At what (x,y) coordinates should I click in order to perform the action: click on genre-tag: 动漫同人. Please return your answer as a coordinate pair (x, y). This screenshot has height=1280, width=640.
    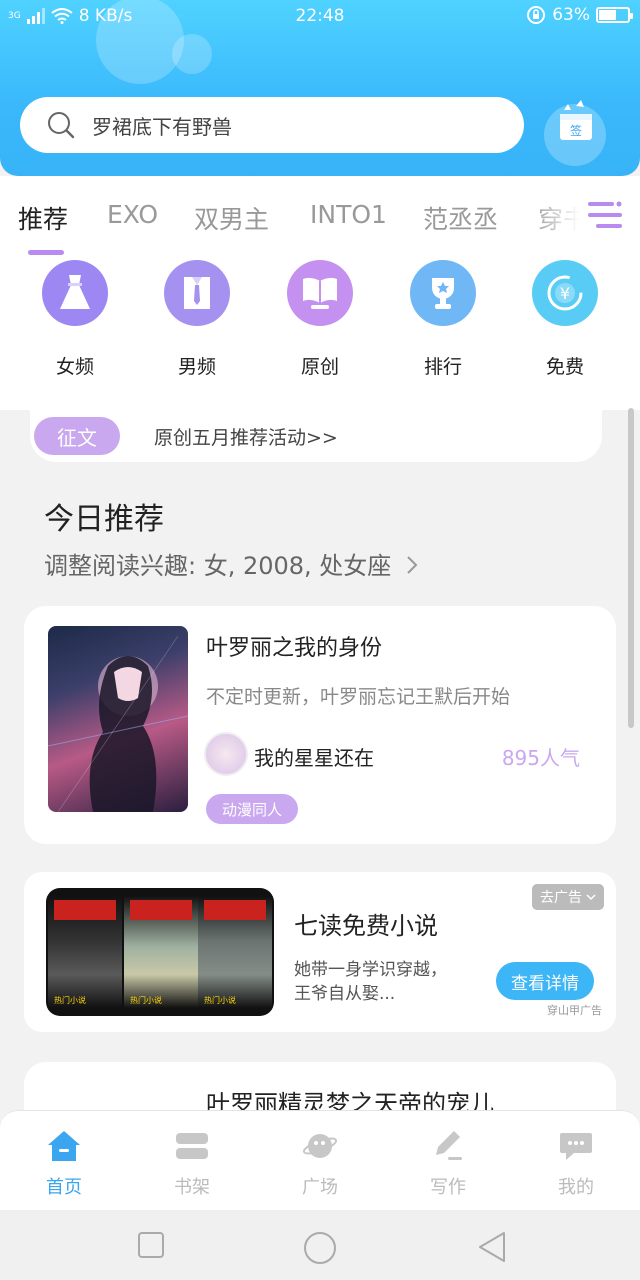
    Looking at the image, I should click on (252, 809).